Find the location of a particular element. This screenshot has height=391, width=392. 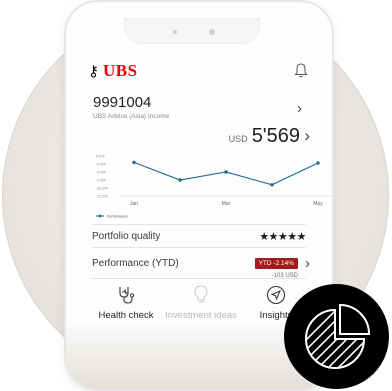

rating-stars: ★★★★★ is located at coordinates (282, 236).